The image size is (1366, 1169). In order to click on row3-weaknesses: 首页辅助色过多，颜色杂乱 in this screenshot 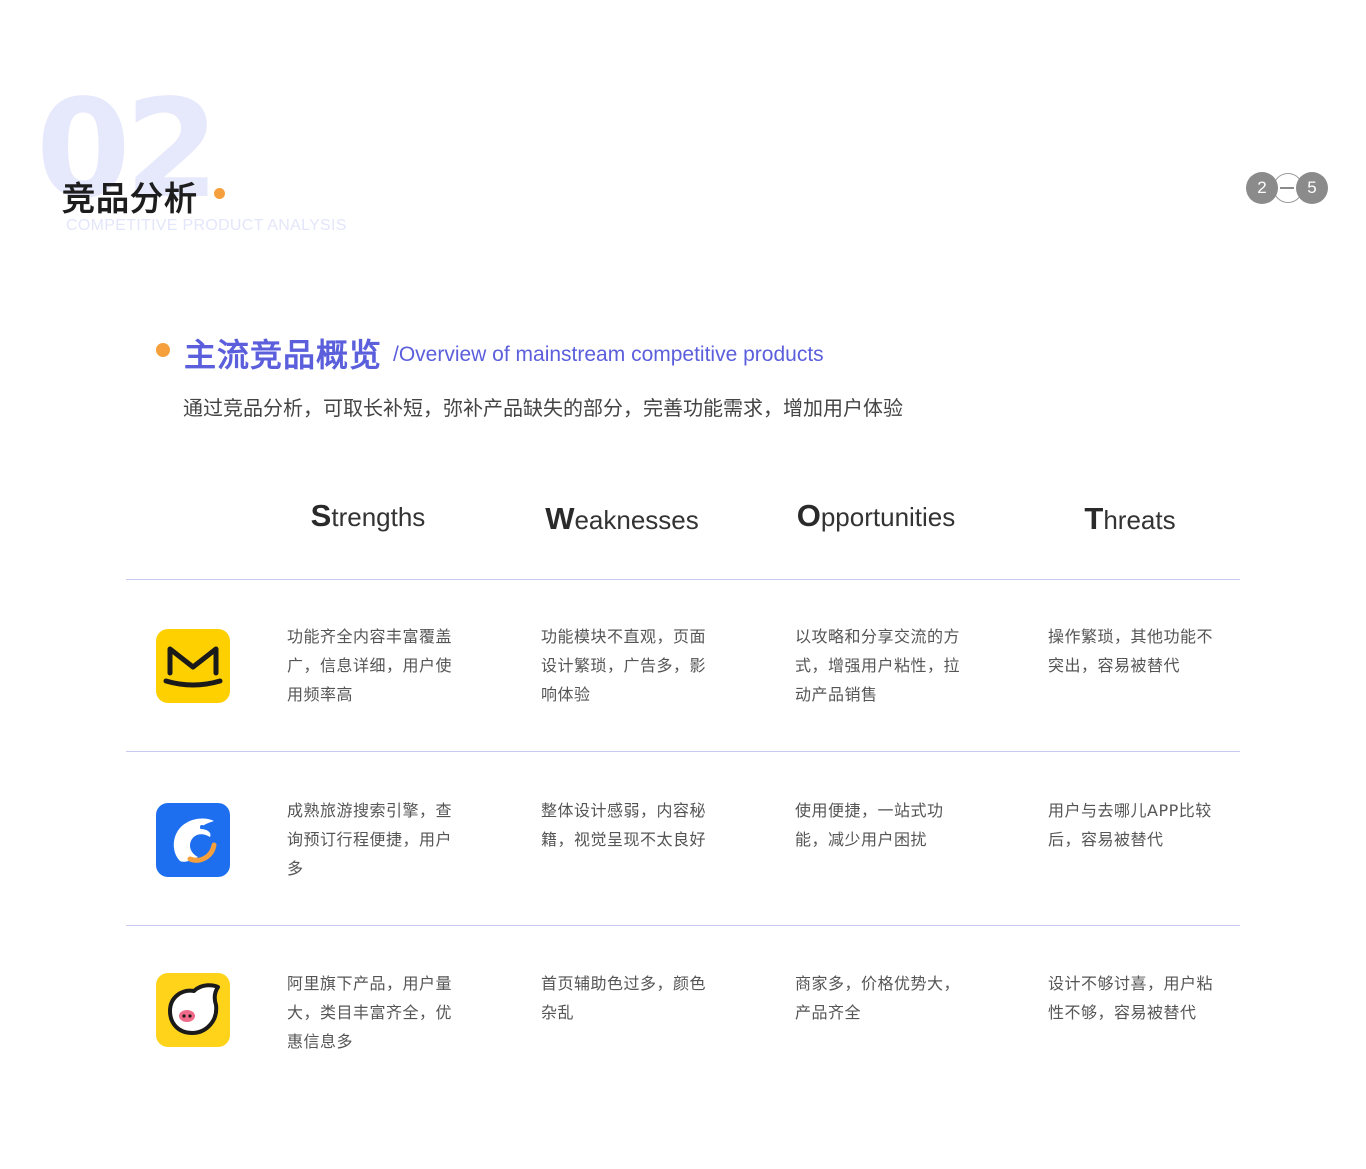, I will do `click(624, 998)`.